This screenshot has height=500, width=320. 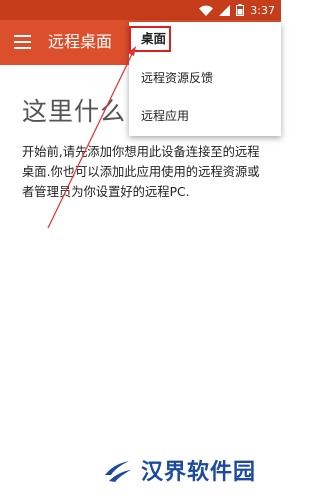 I want to click on wifi-icon, so click(x=206, y=10).